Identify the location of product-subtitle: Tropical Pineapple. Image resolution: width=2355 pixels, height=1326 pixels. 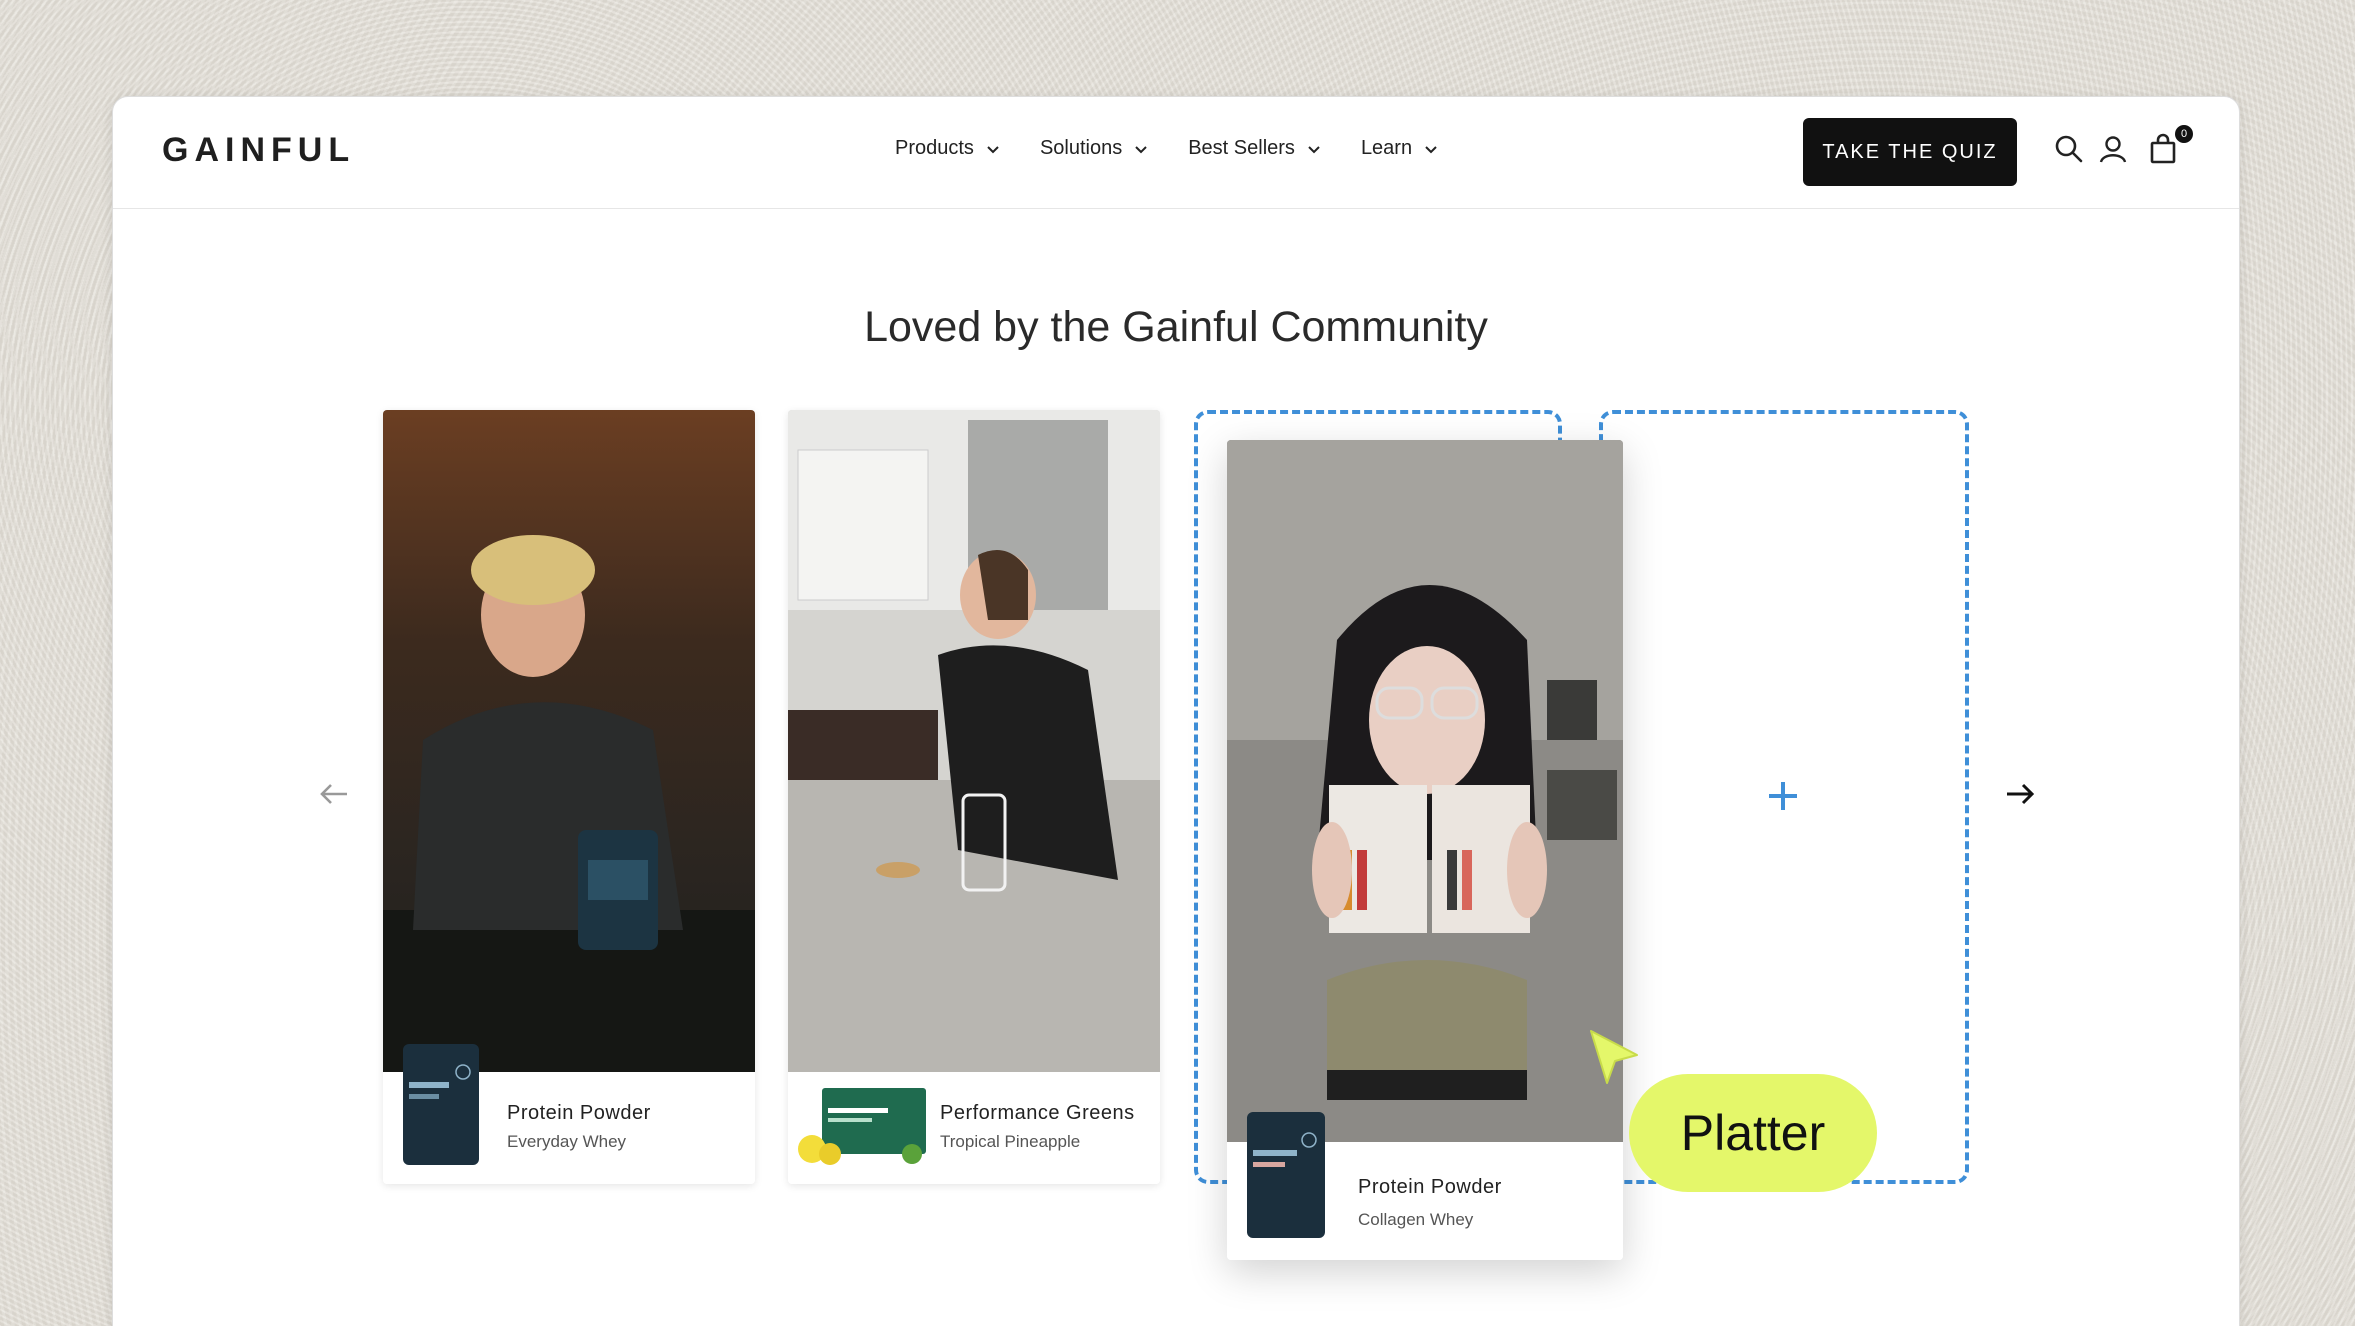
(1010, 1141).